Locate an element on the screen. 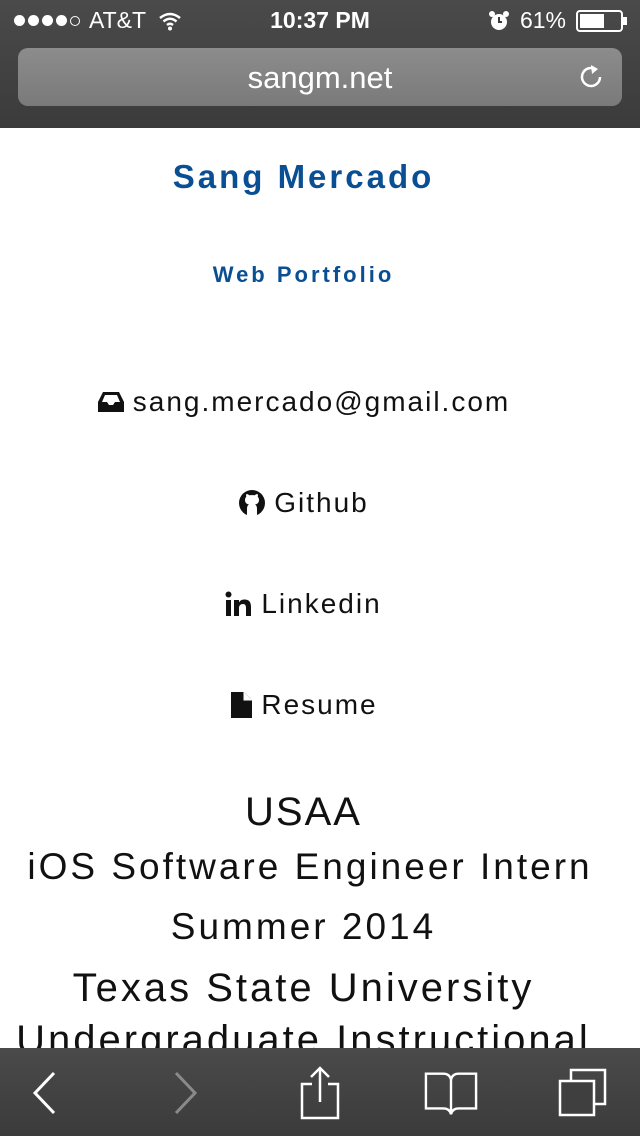 The image size is (640, 1136). forward-icon is located at coordinates (186, 1093).